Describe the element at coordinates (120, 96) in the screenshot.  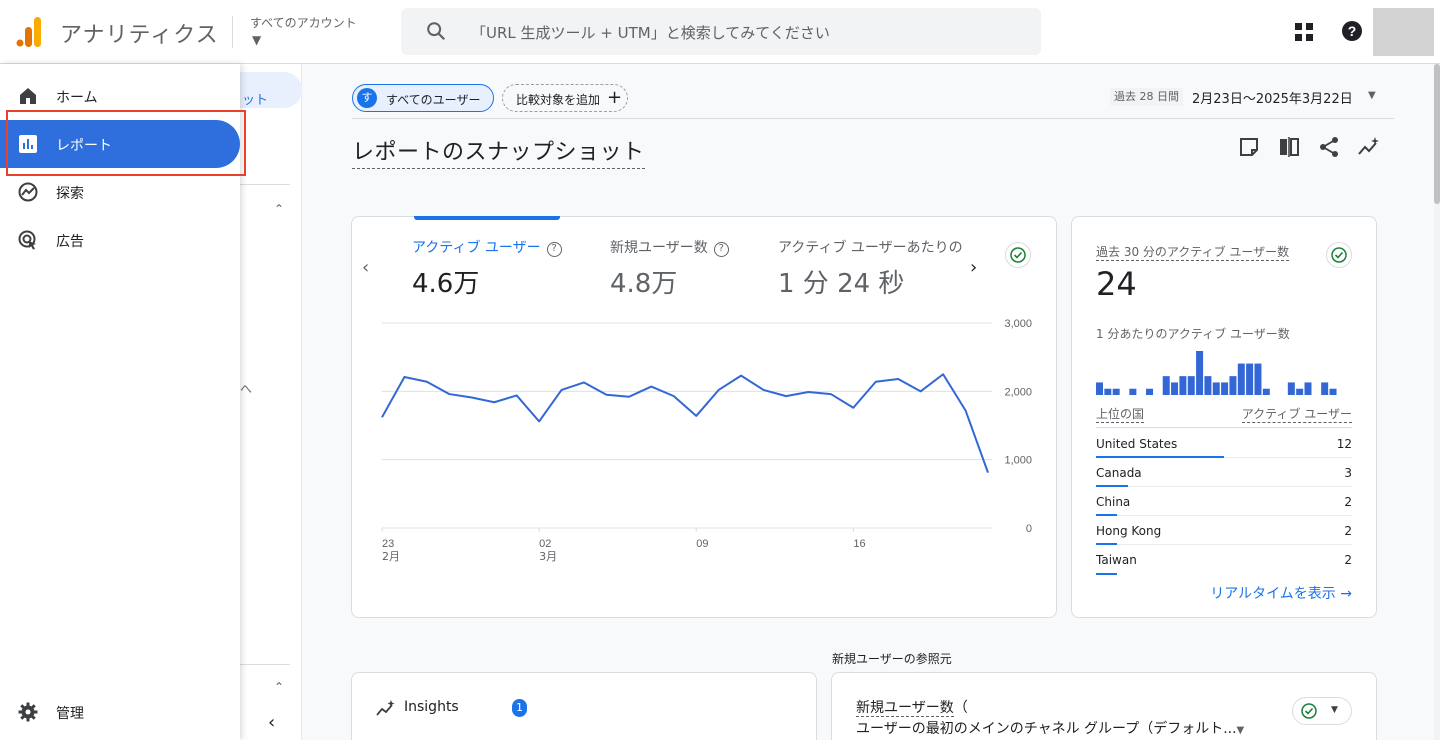
I see `nav-item-home: ホーム` at that location.